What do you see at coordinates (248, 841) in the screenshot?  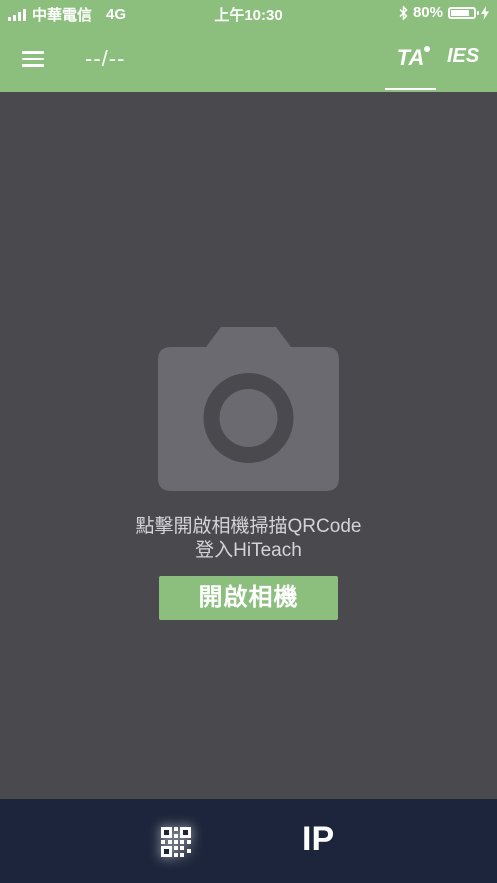 I see `bottom-bar` at bounding box center [248, 841].